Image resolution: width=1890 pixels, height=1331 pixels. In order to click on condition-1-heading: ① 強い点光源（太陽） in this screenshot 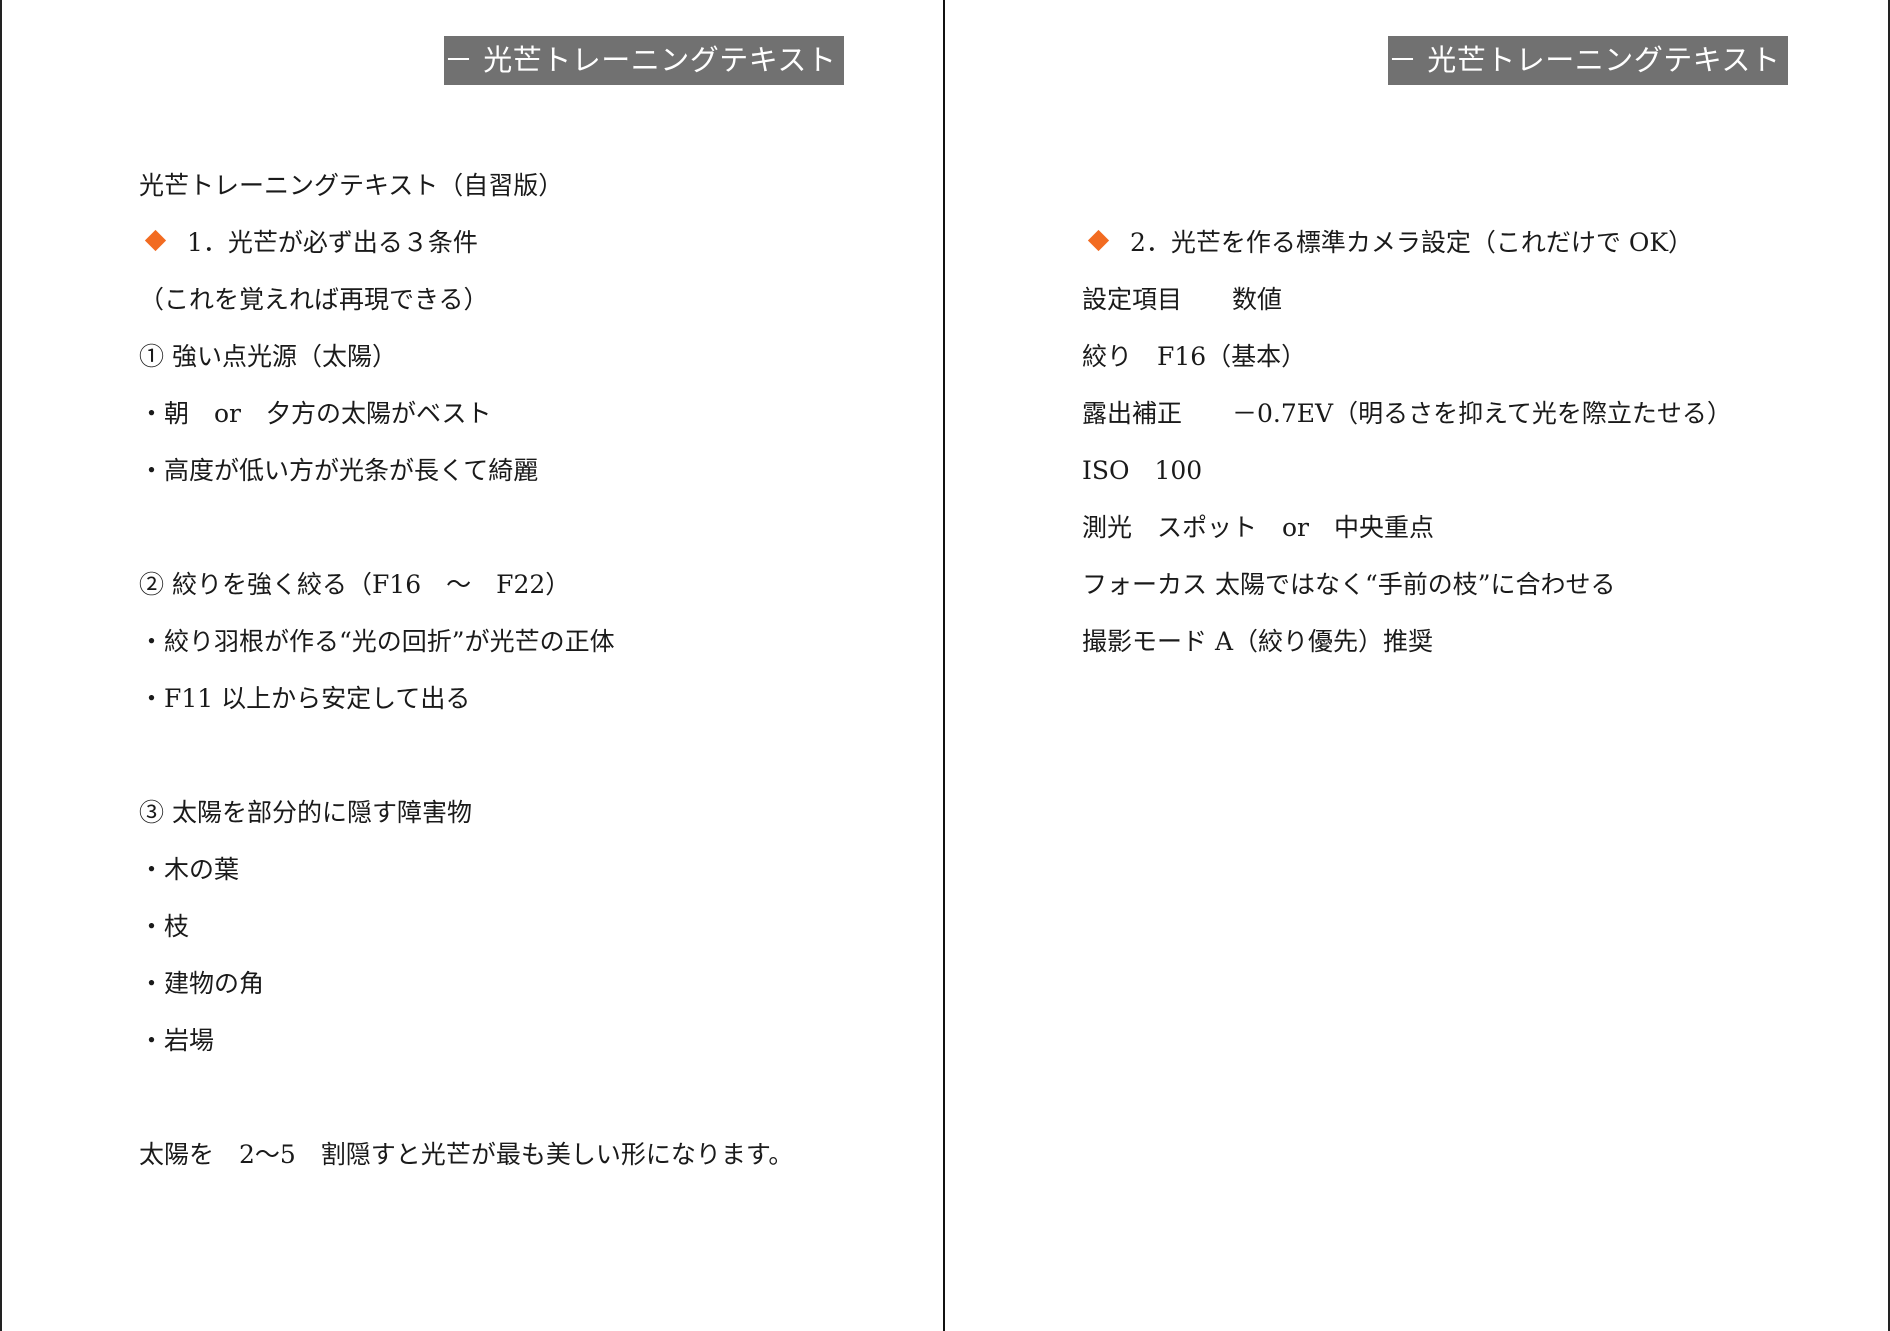, I will do `click(268, 356)`.